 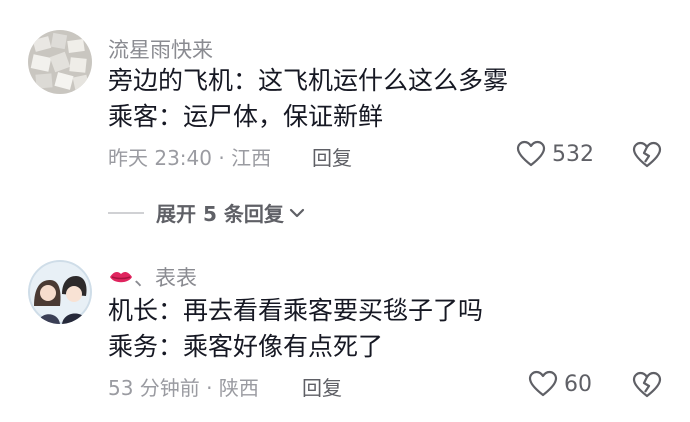 I want to click on like-count: 60, so click(x=578, y=384).